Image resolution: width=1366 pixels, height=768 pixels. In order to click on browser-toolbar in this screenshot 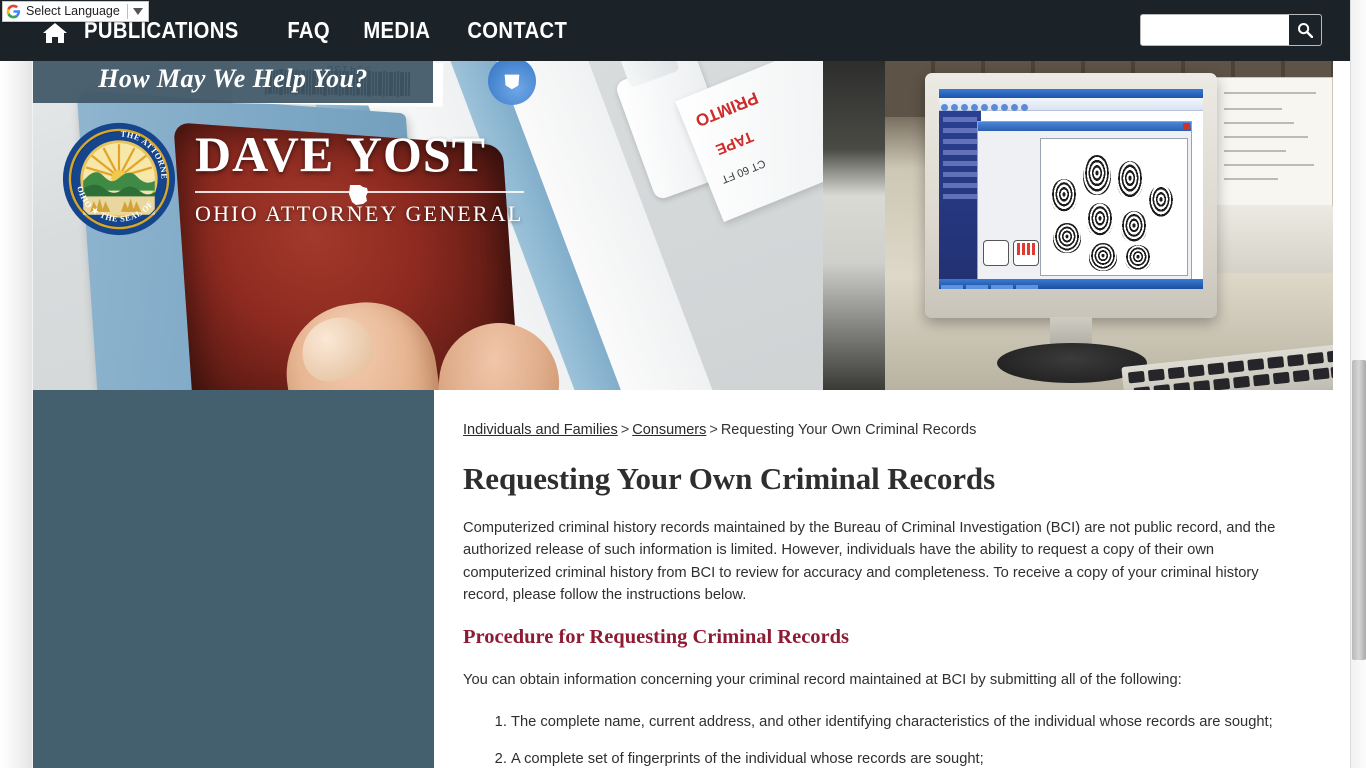, I will do `click(1071, 104)`.